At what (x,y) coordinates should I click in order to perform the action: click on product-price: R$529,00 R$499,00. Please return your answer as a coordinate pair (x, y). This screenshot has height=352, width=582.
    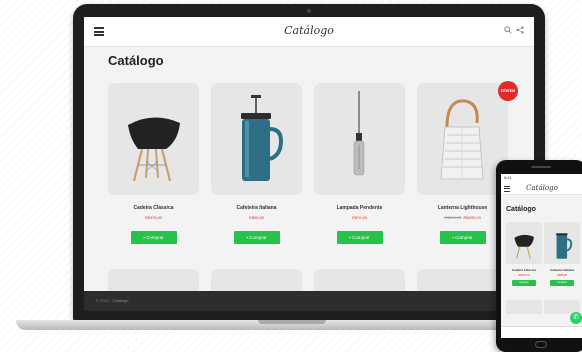
    Looking at the image, I should click on (462, 217).